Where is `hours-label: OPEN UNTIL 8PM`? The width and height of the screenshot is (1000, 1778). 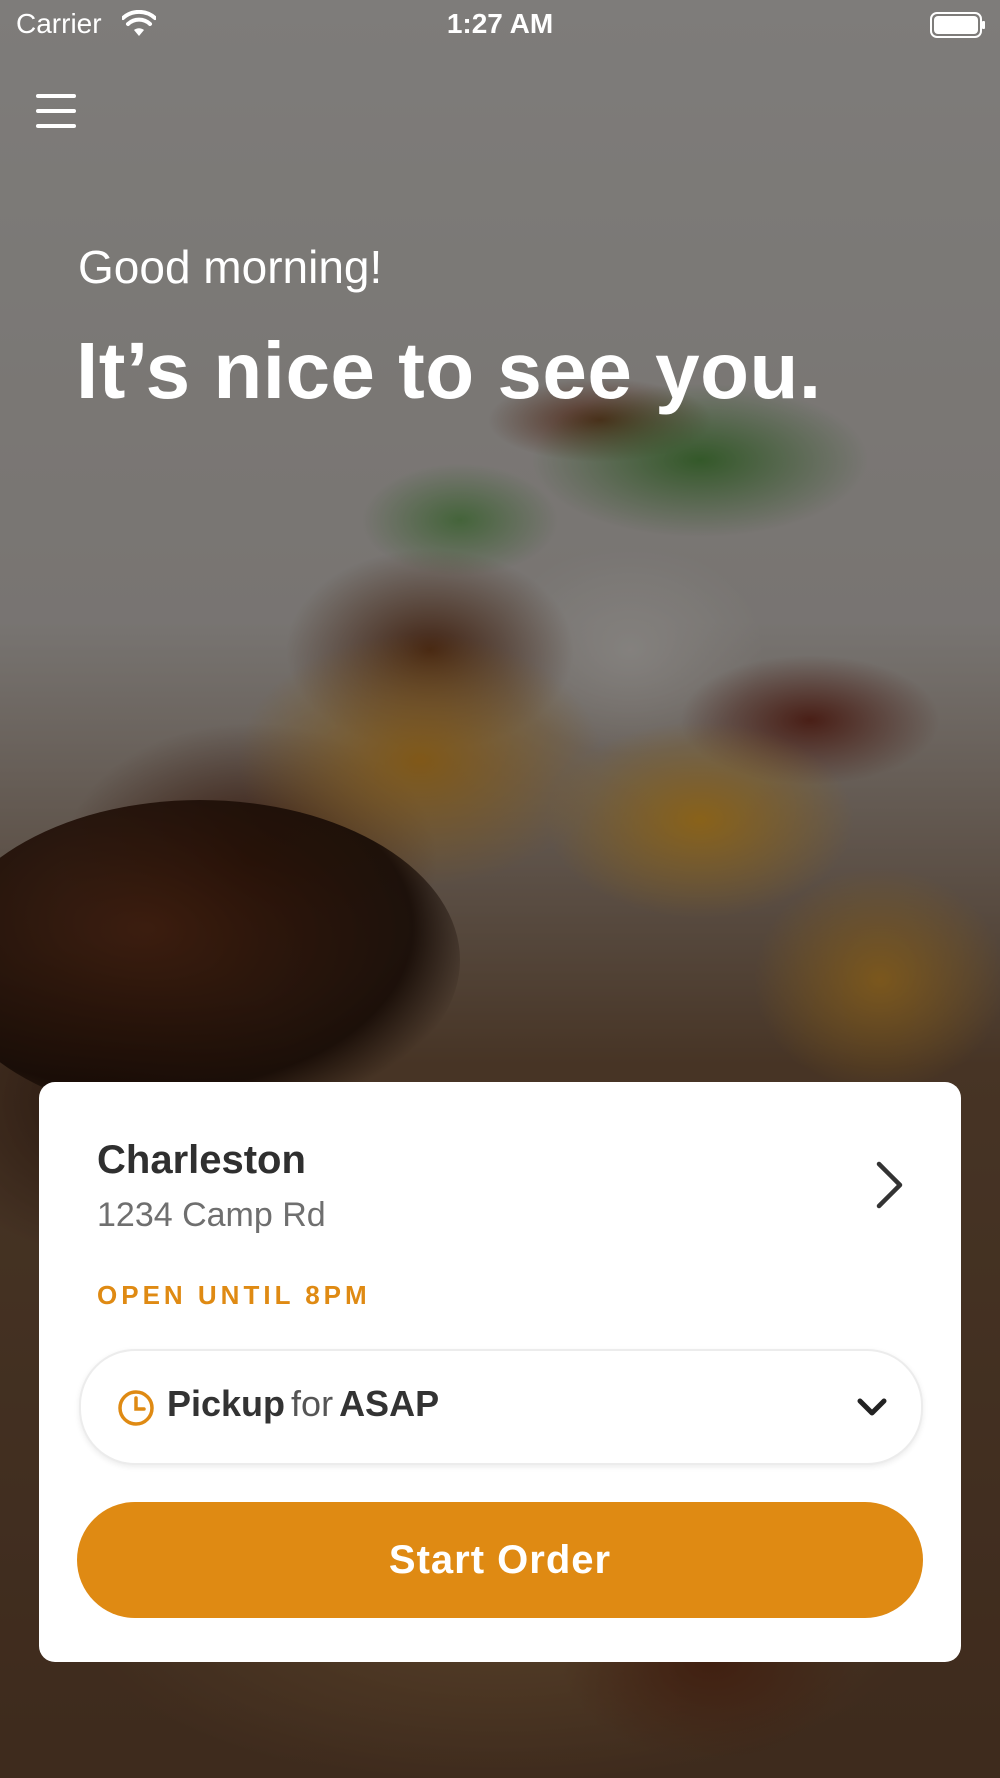
hours-label: OPEN UNTIL 8PM is located at coordinates (234, 1295).